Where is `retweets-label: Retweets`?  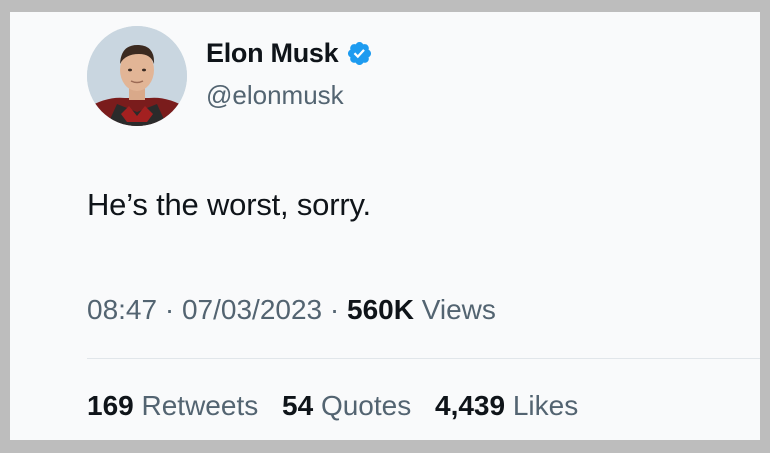 retweets-label: Retweets is located at coordinates (200, 405).